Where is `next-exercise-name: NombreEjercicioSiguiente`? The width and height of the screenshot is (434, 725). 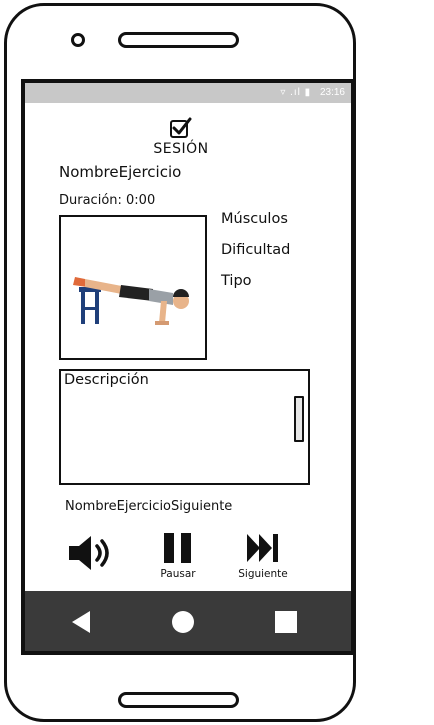
next-exercise-name: NombreEjercicioSiguiente is located at coordinates (149, 506).